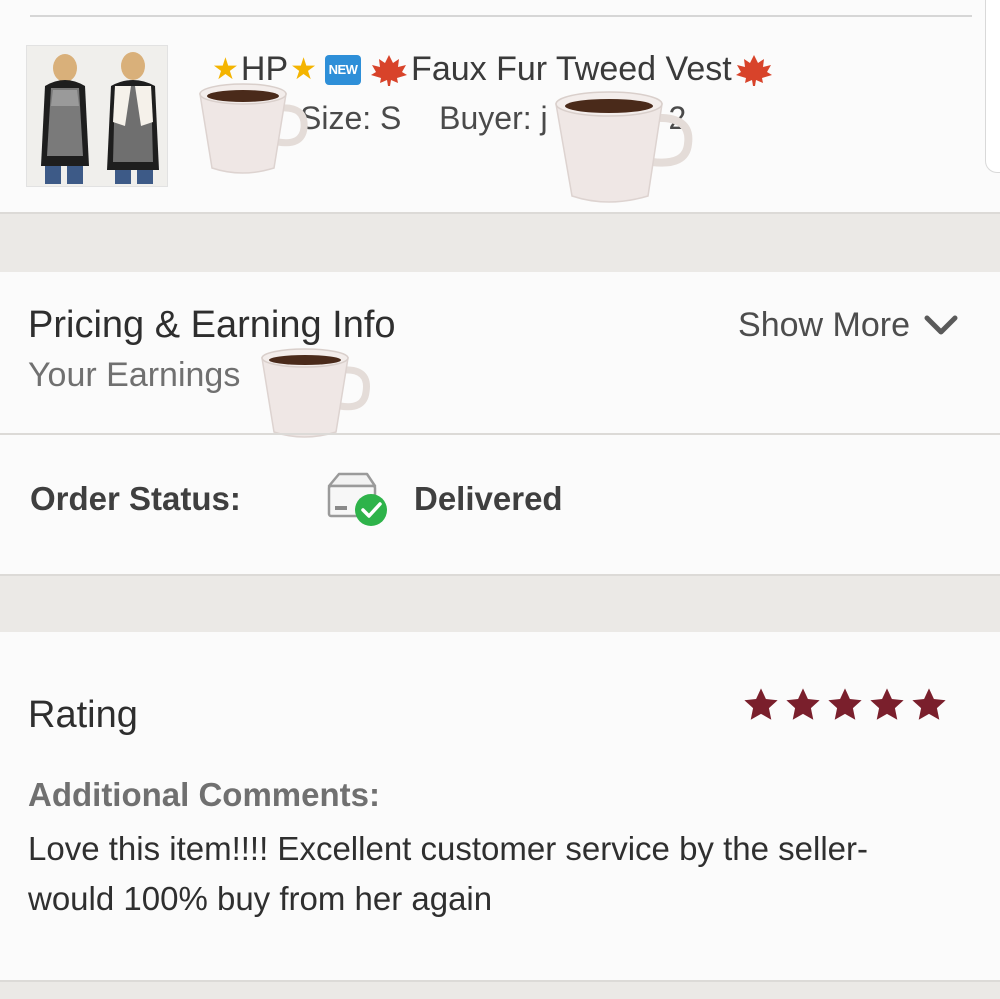 The height and width of the screenshot is (999, 1000). I want to click on item-size: Size: S, so click(351, 118).